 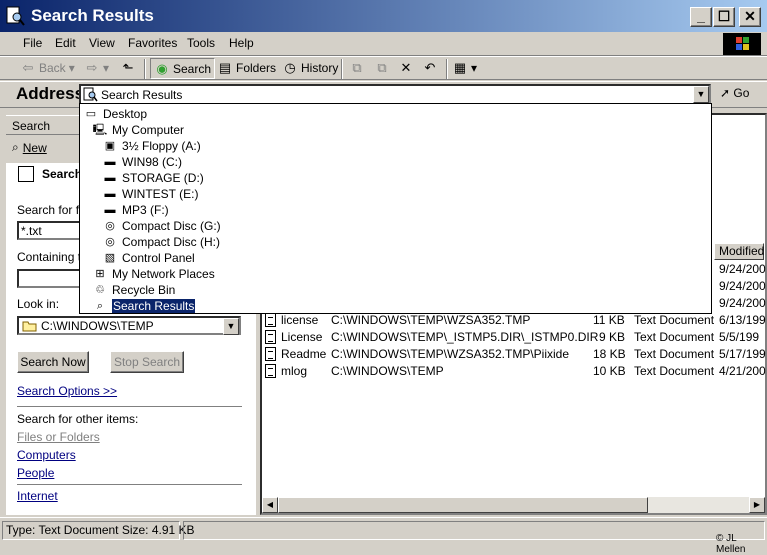 I want to click on scroll-right-button: ▶, so click(x=757, y=505).